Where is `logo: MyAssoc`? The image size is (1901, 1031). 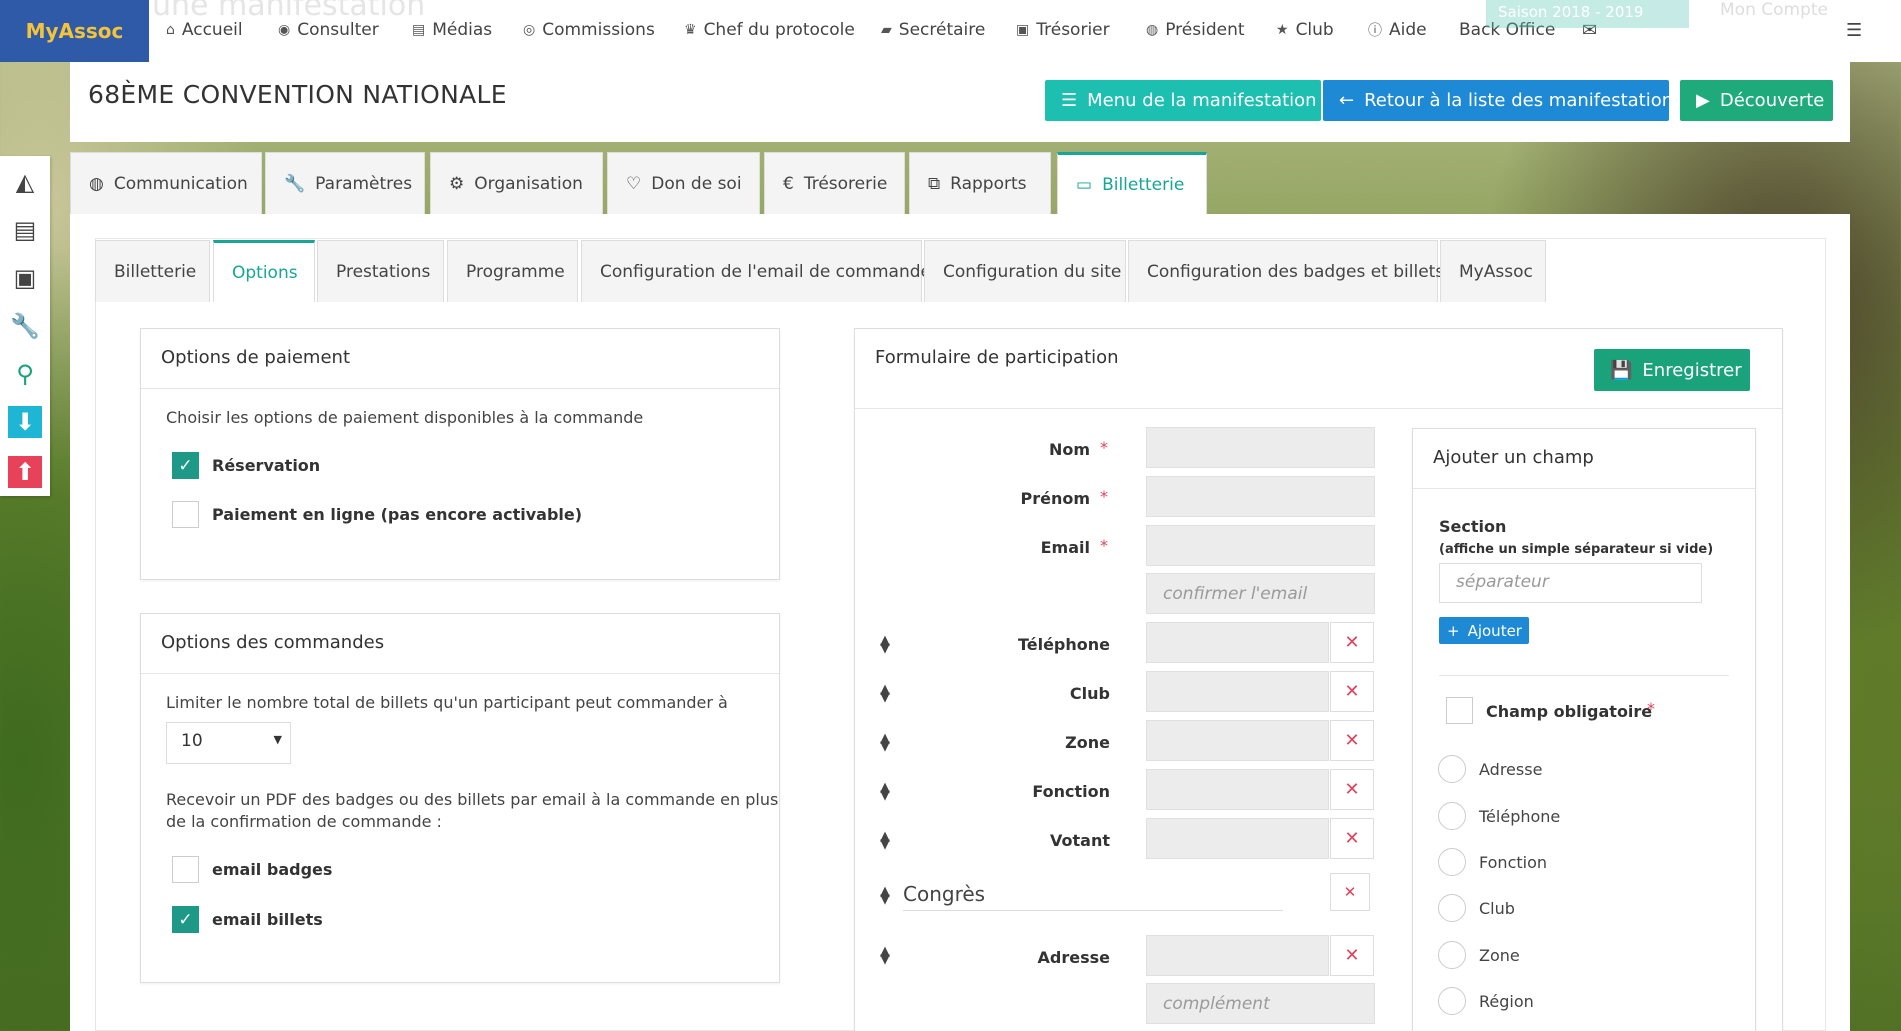 logo: MyAssoc is located at coordinates (74, 31).